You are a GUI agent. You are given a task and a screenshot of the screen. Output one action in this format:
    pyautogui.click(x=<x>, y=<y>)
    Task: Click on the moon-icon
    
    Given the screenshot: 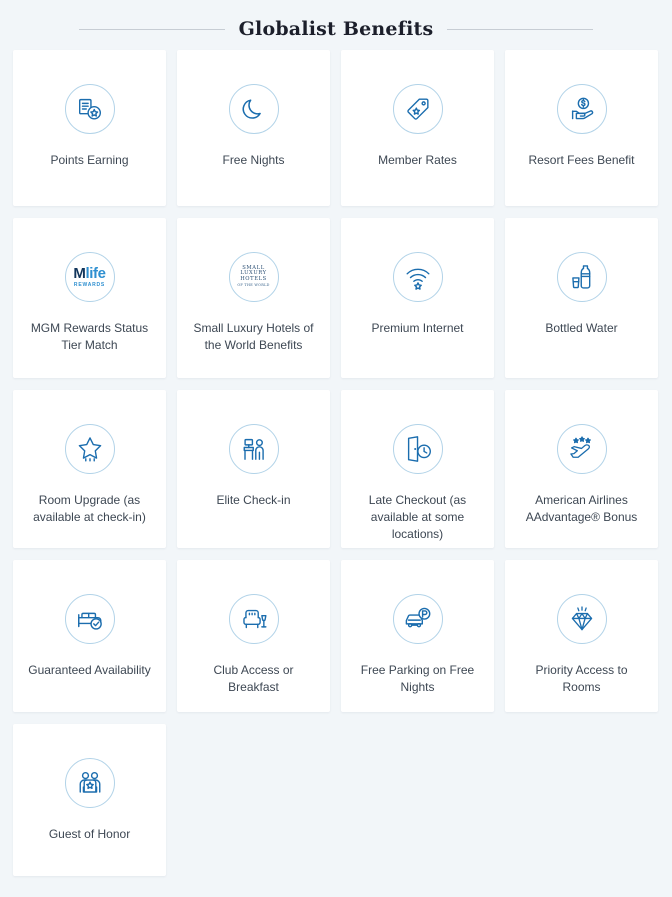 What is the action you would take?
    pyautogui.click(x=253, y=109)
    